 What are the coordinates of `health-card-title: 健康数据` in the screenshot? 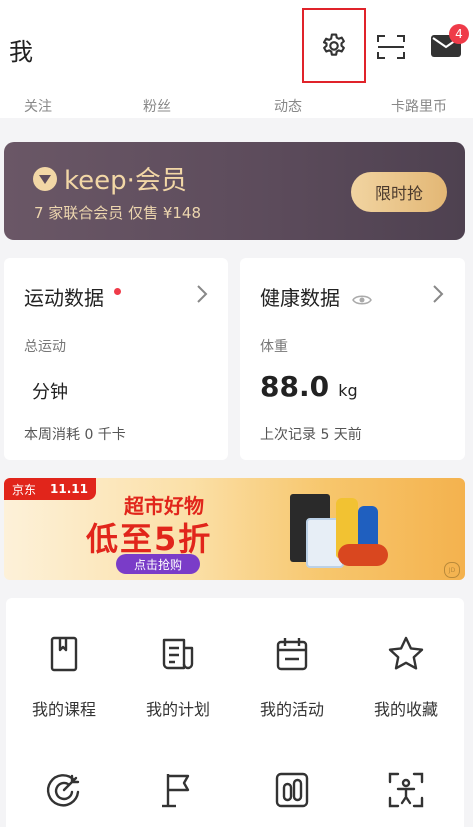 It's located at (316, 296).